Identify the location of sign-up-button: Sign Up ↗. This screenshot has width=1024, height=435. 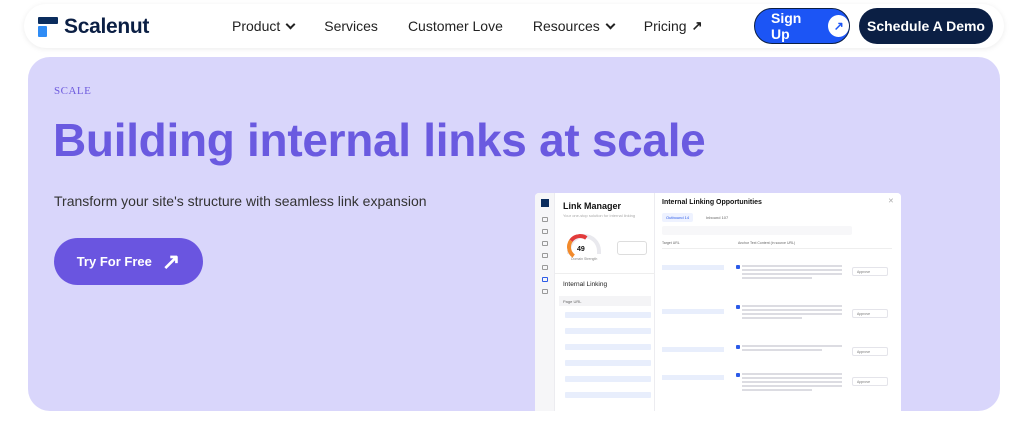
(802, 26).